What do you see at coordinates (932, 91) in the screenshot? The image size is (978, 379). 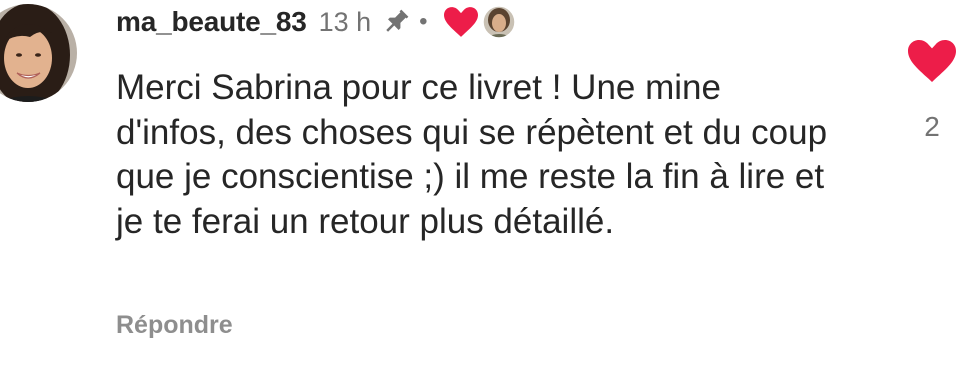 I see `like-section: 2` at bounding box center [932, 91].